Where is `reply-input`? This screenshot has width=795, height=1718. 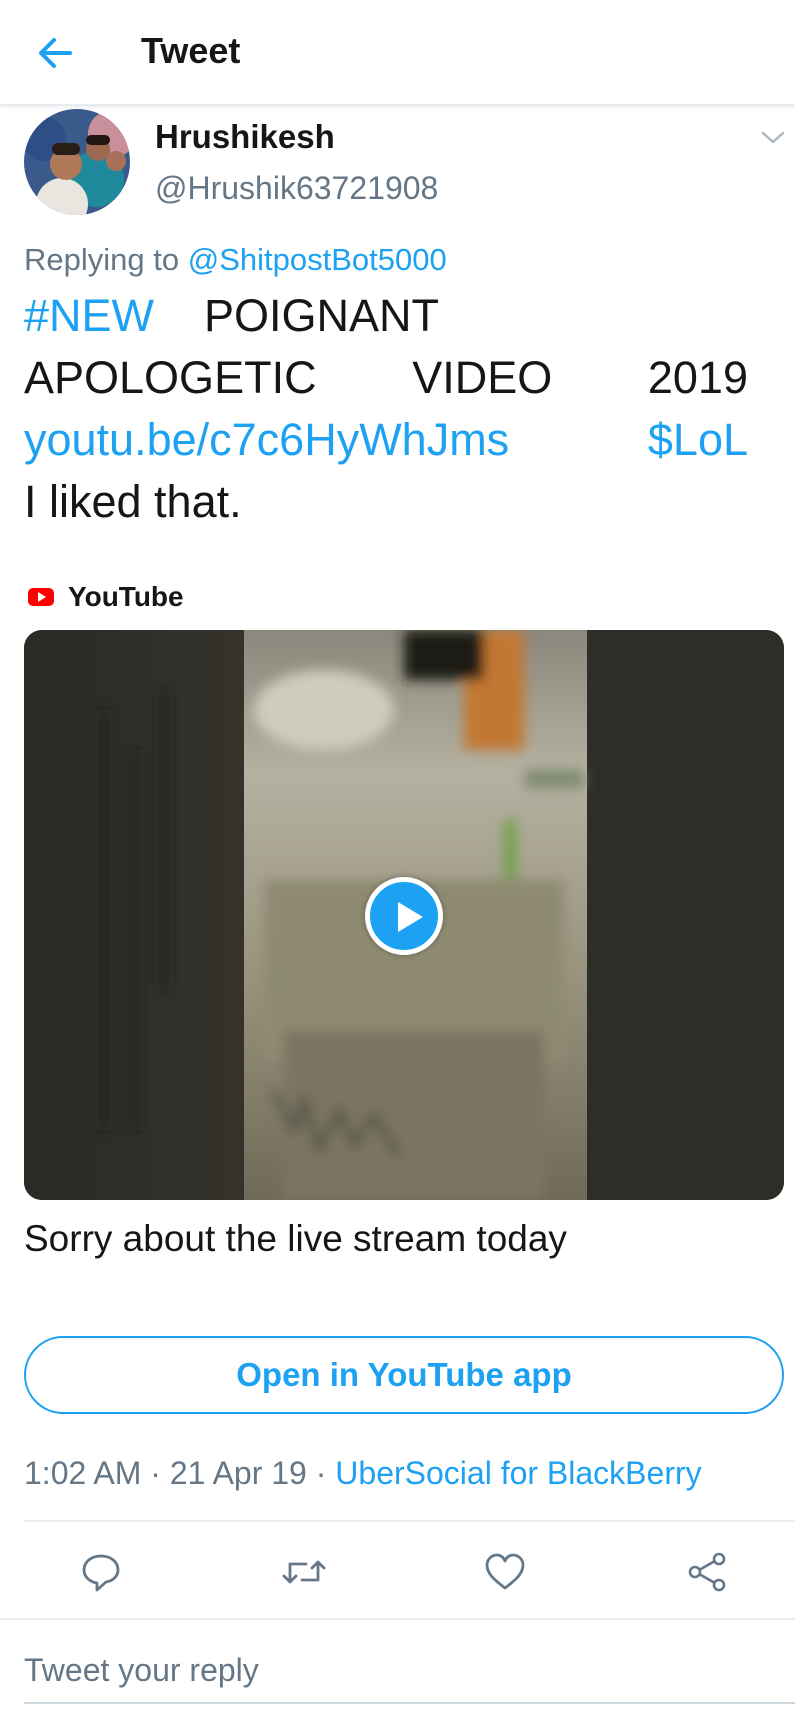 reply-input is located at coordinates (394, 1670).